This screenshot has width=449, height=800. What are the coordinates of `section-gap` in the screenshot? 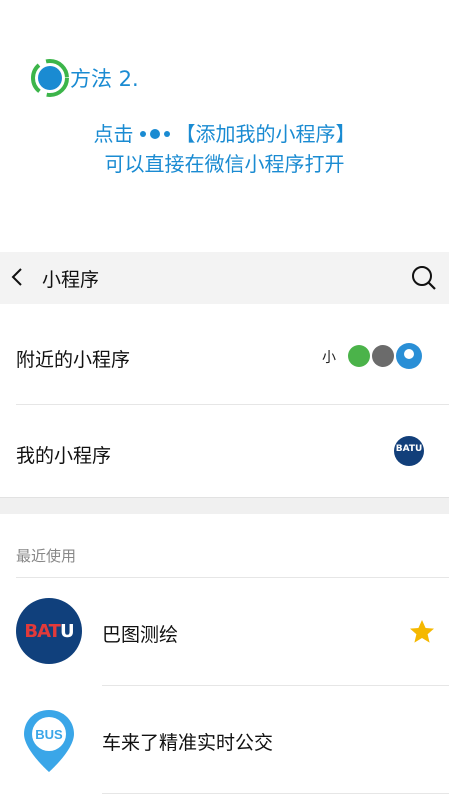 It's located at (224, 506).